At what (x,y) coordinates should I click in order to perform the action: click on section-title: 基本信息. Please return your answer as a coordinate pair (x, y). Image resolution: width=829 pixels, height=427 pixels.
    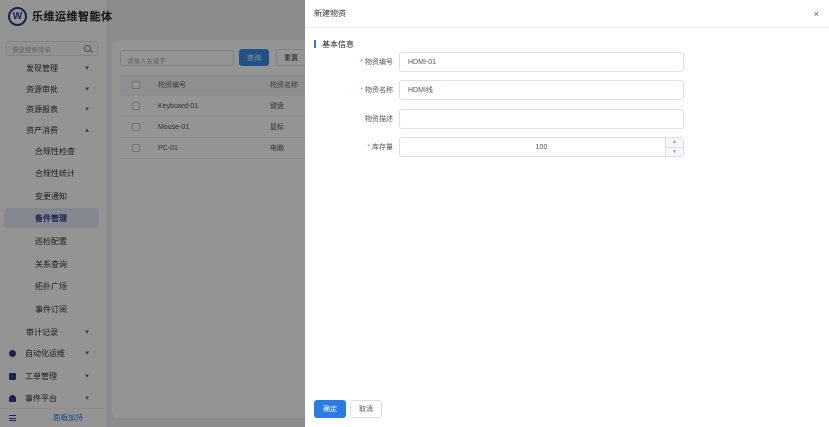
    Looking at the image, I should click on (334, 44).